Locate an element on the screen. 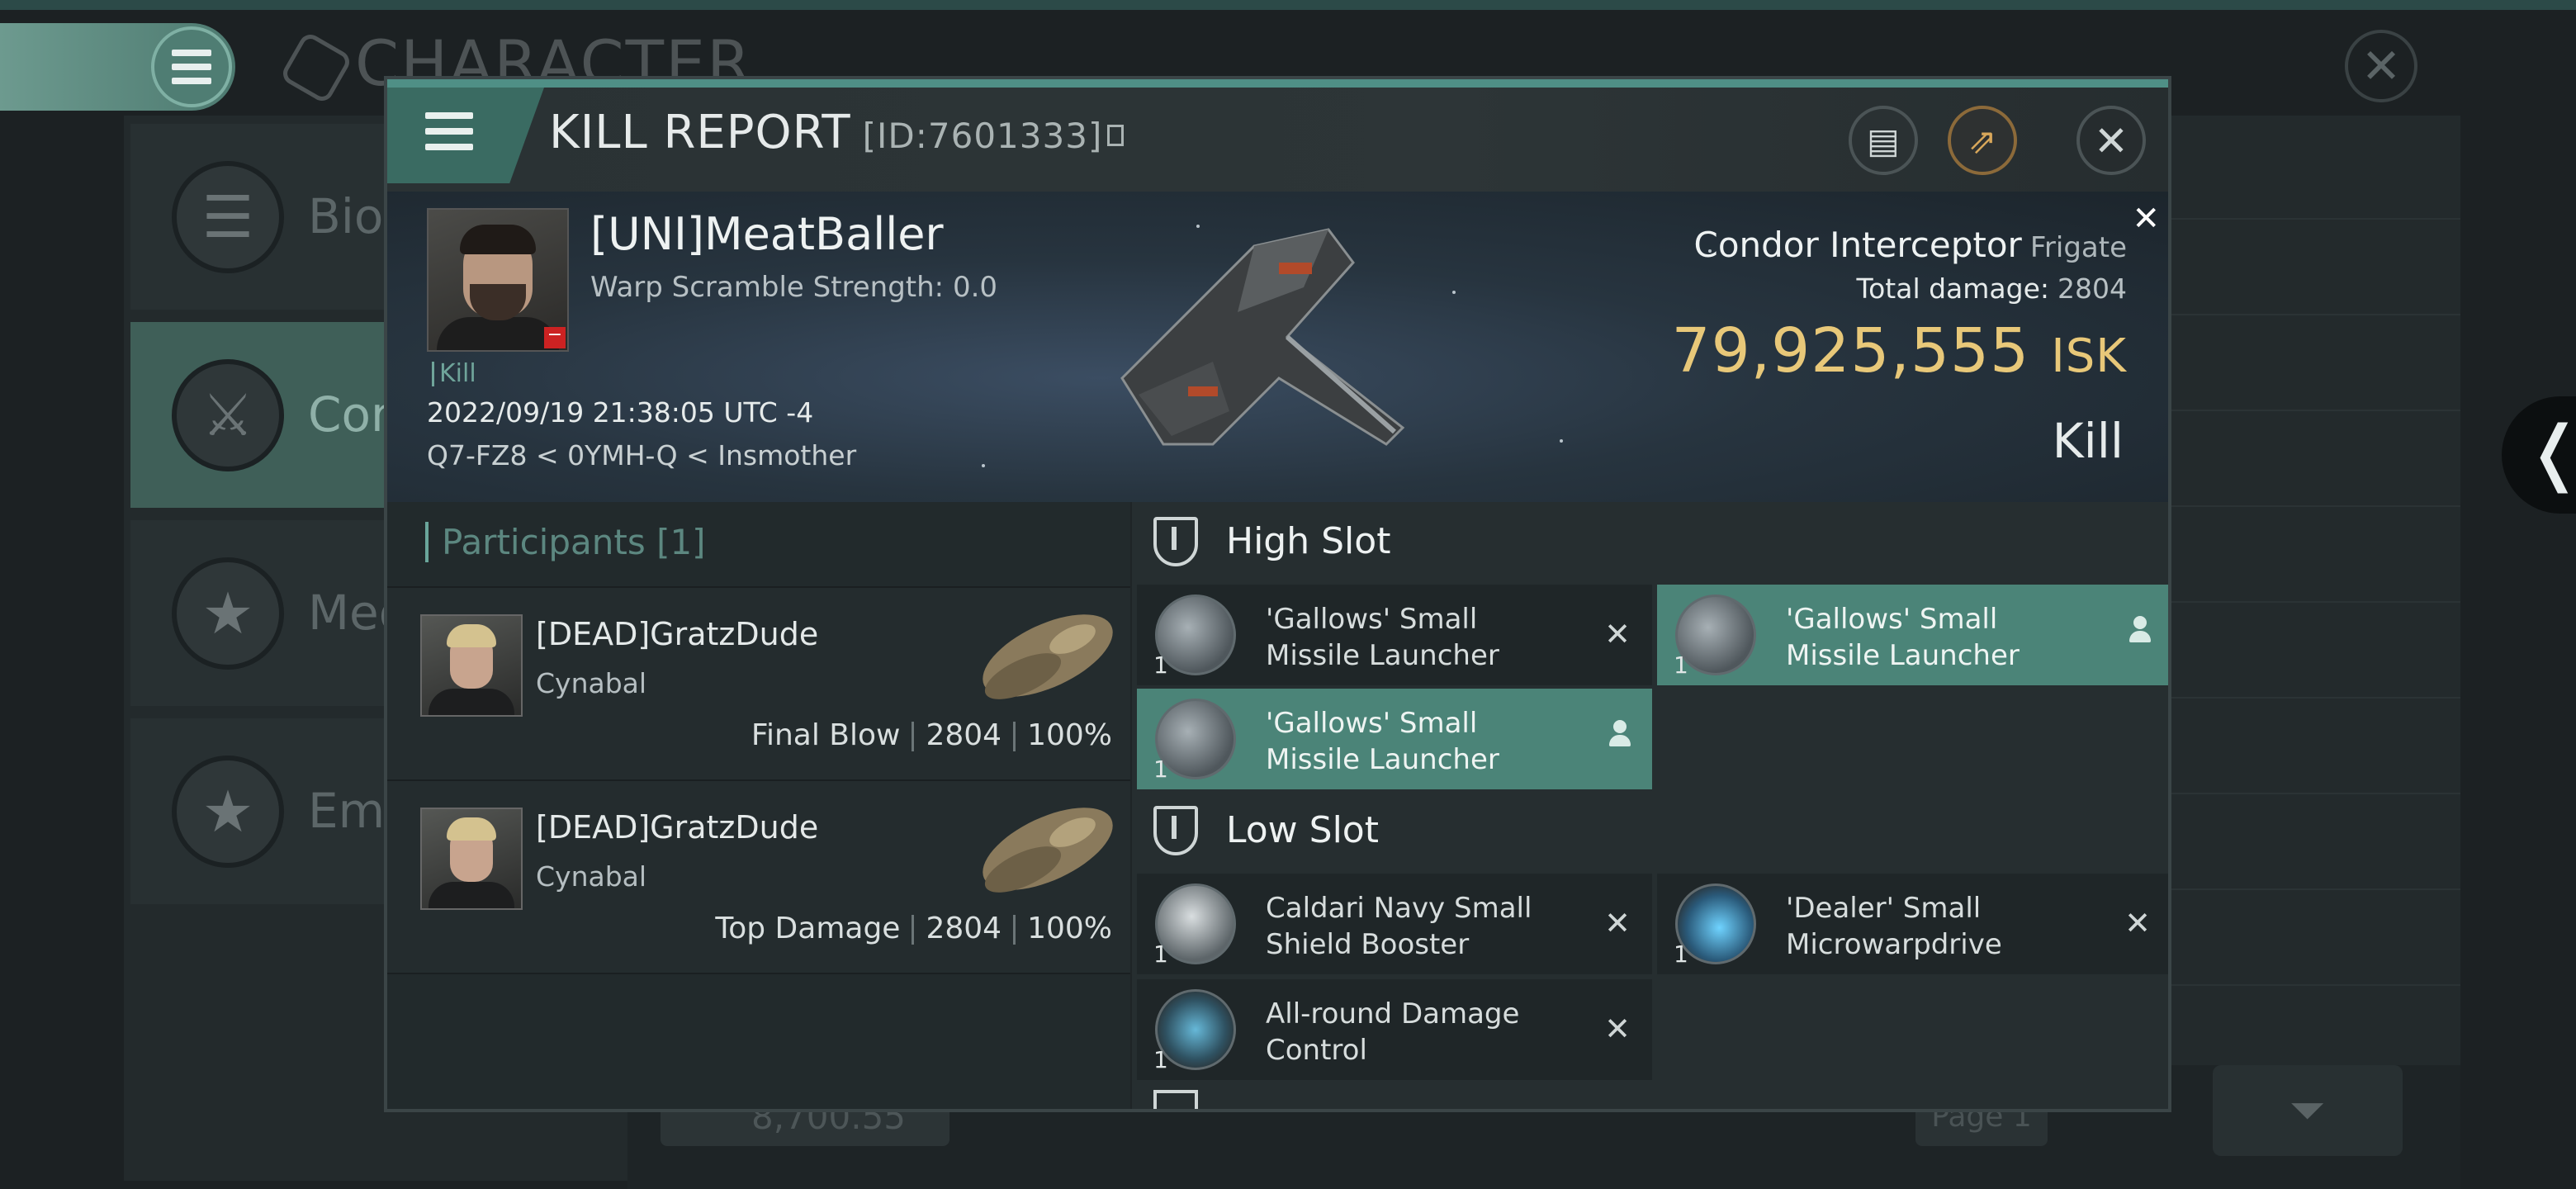 This screenshot has height=1189, width=2576. close-button: ✕ is located at coordinates (2111, 140).